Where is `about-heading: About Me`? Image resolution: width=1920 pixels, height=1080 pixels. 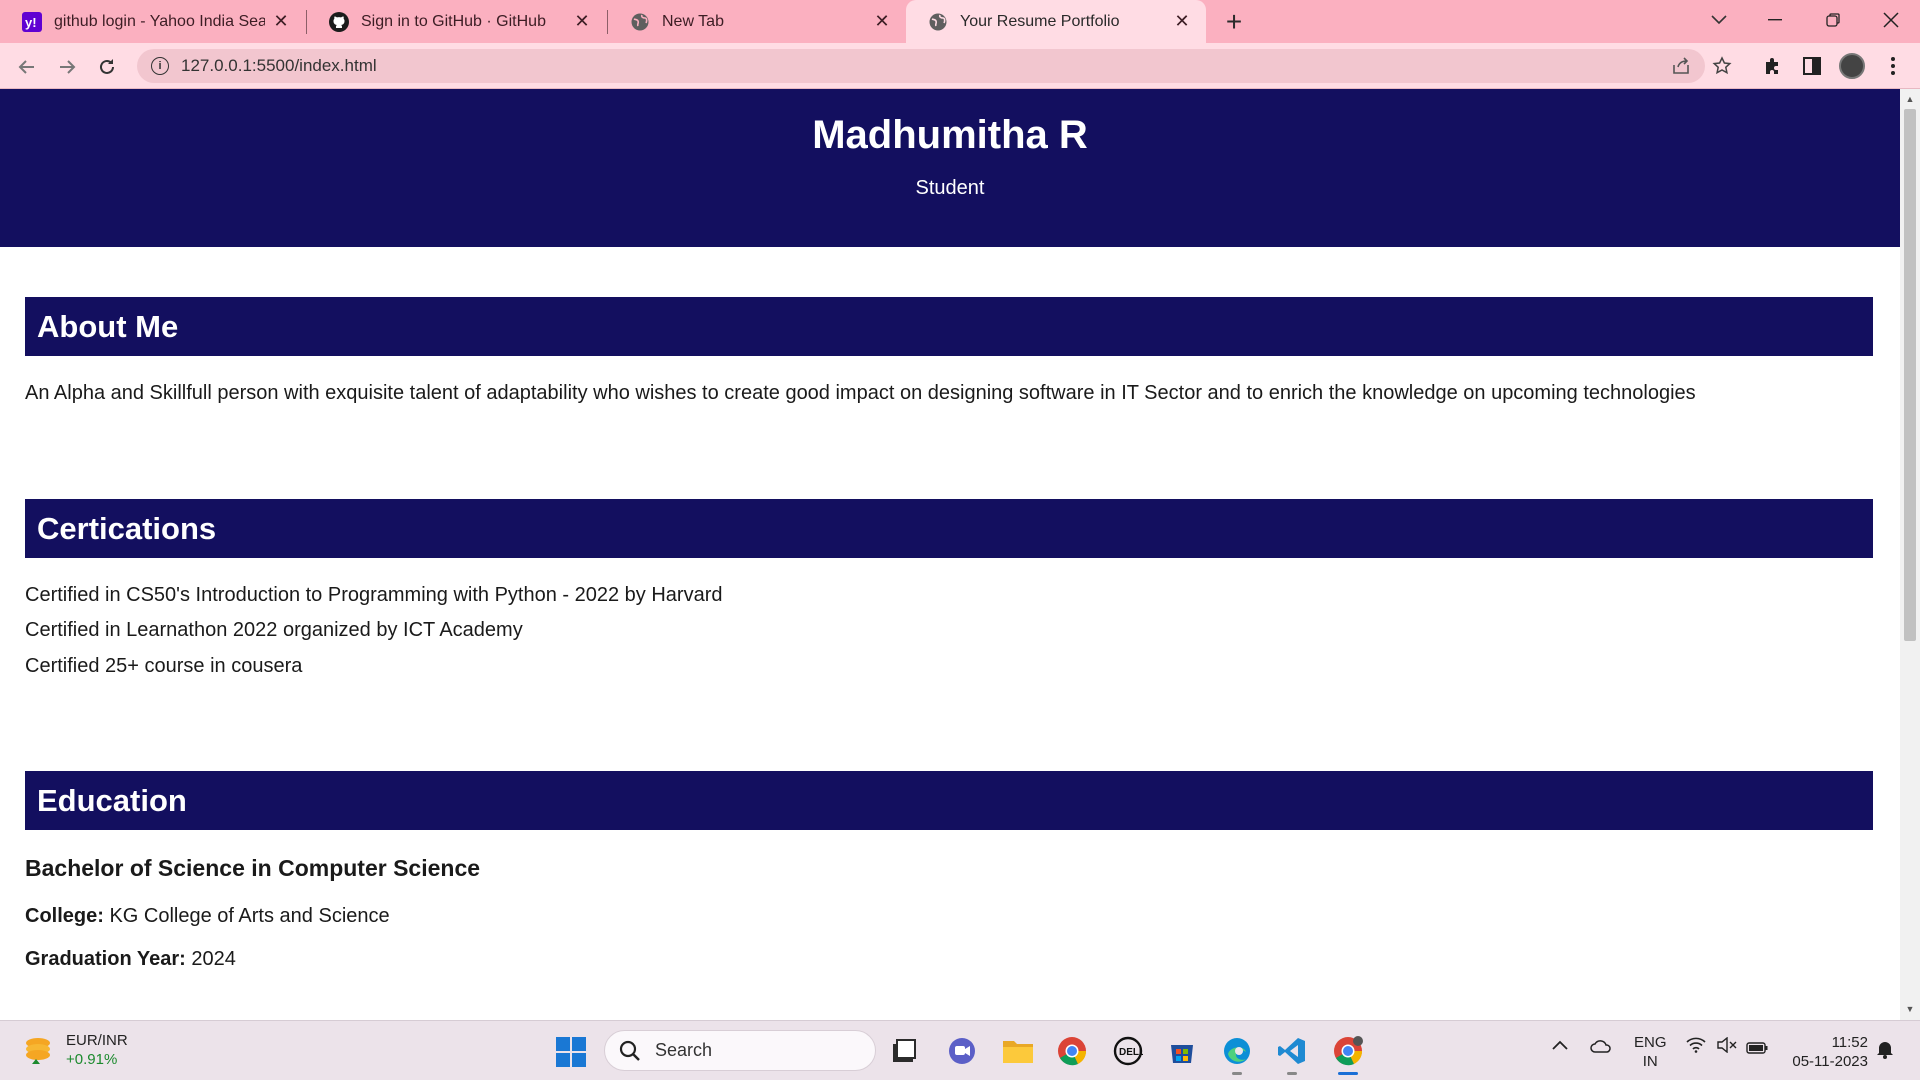 about-heading: About Me is located at coordinates (949, 326).